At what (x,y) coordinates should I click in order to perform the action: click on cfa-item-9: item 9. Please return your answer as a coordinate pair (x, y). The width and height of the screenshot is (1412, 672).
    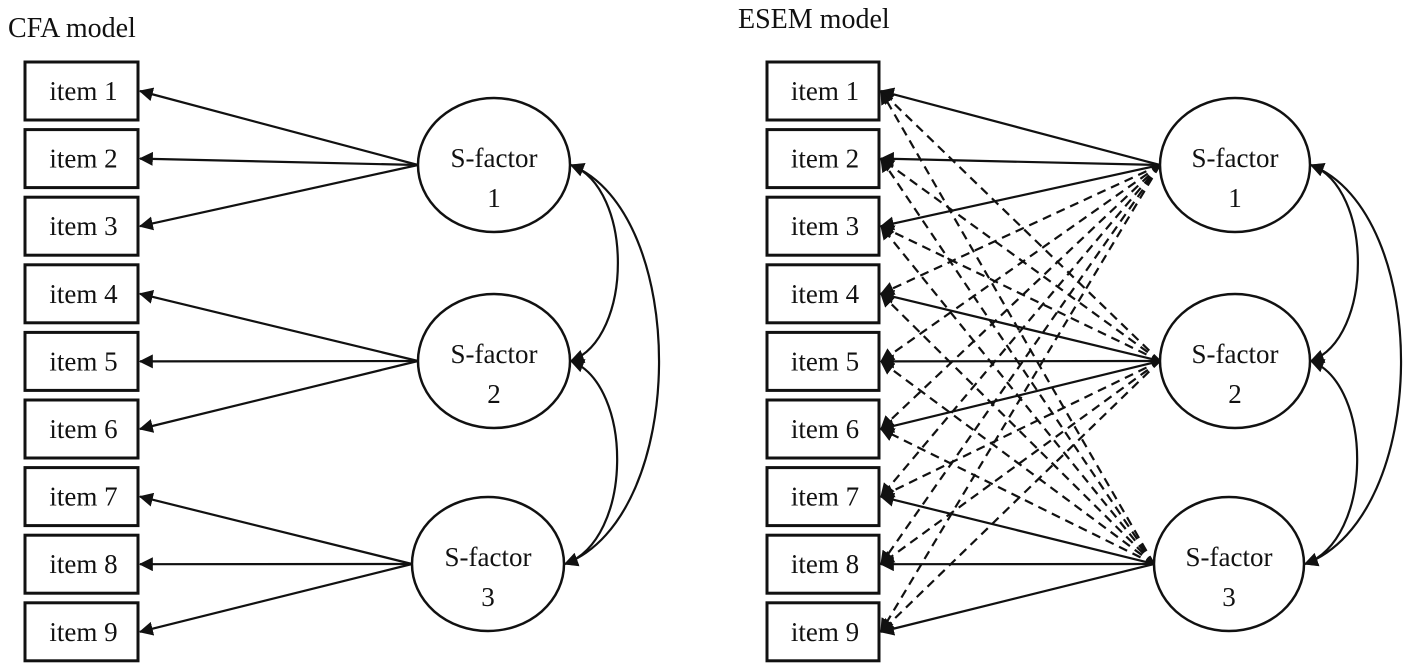
    Looking at the image, I should click on (81, 632).